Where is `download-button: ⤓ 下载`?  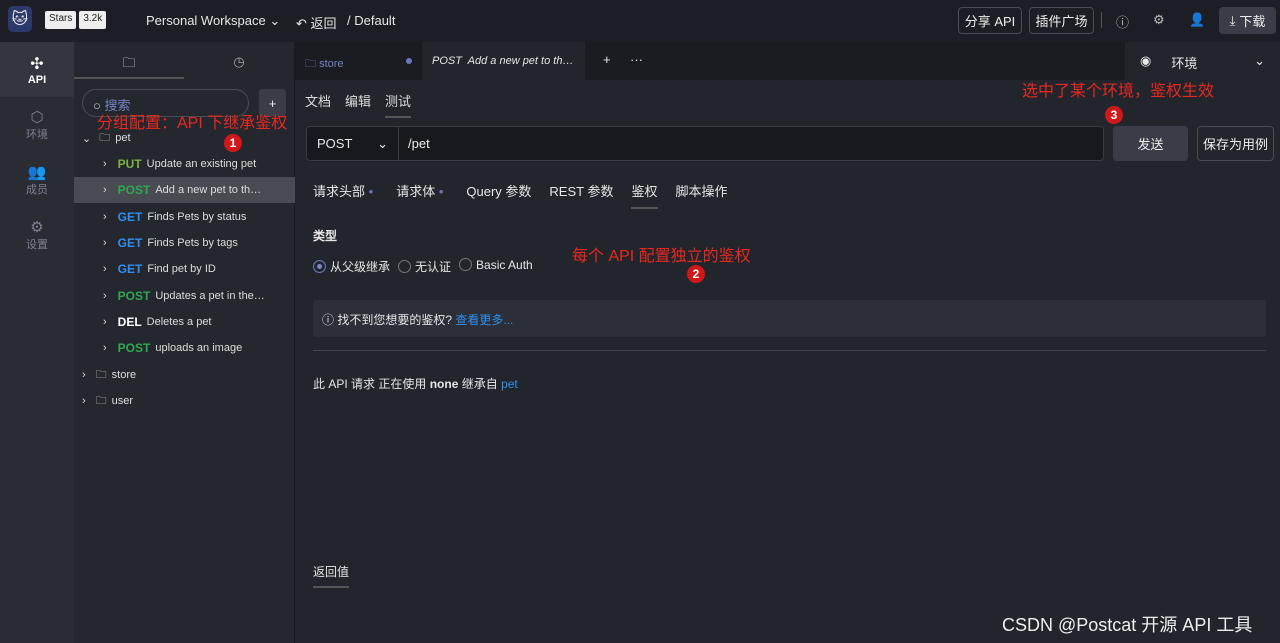 download-button: ⤓ 下载 is located at coordinates (1247, 20).